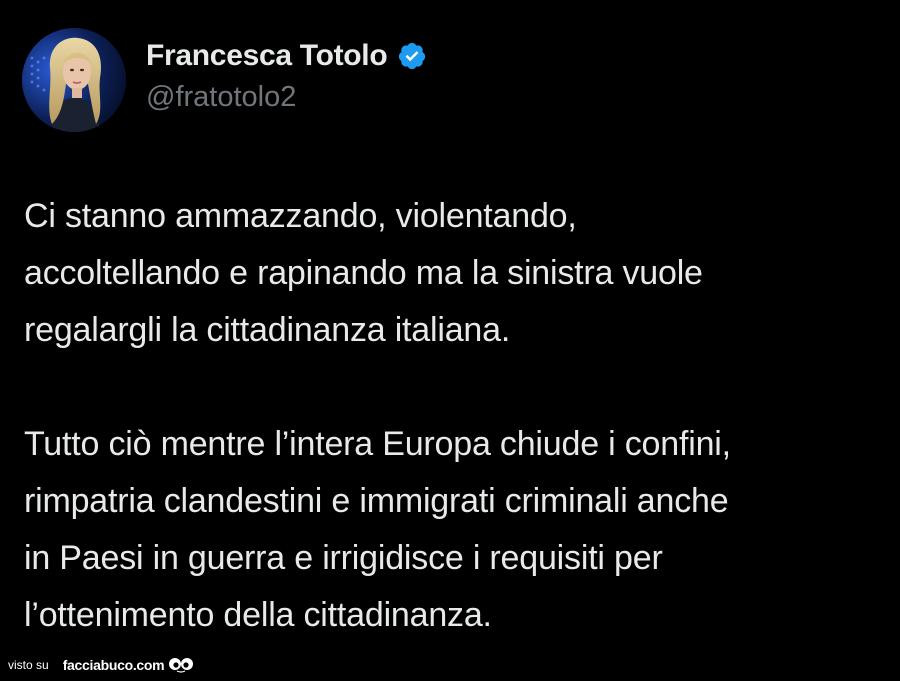 The height and width of the screenshot is (681, 900). Describe the element at coordinates (300, 216) in the screenshot. I see `tweet-line: Ci stanno ammazzando, violentando,` at that location.